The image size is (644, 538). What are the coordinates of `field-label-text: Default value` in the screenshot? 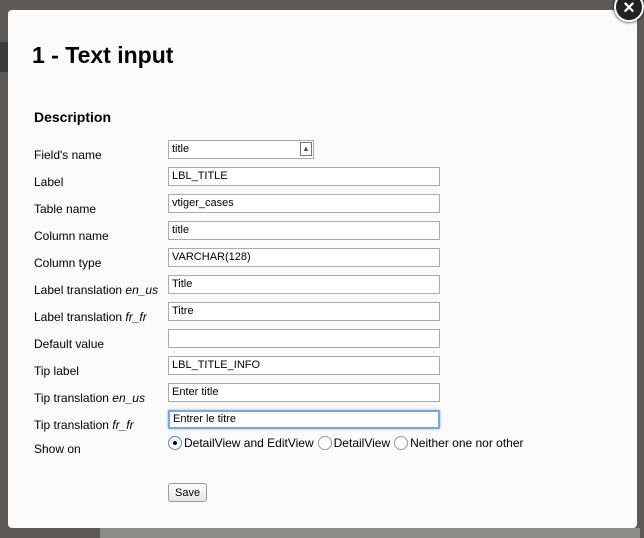 It's located at (69, 344).